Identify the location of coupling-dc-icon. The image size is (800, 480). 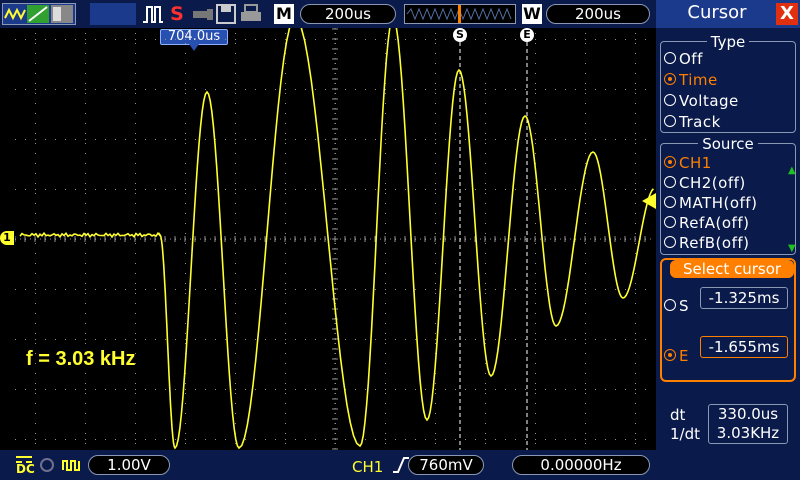
(24, 459).